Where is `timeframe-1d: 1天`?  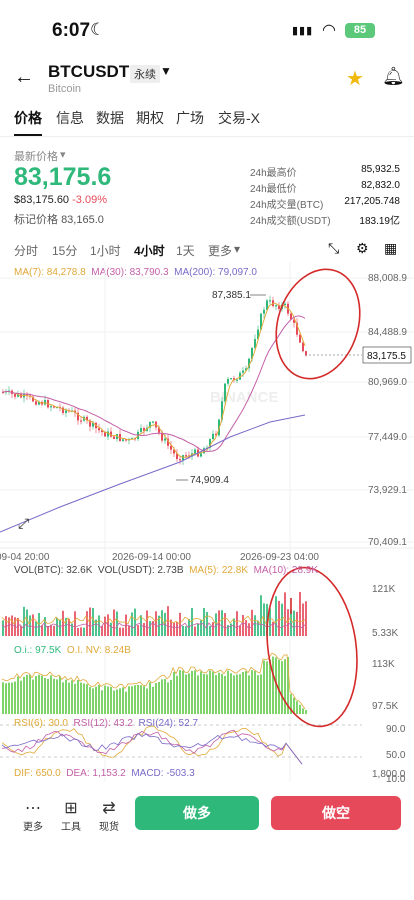 timeframe-1d: 1天 is located at coordinates (185, 250).